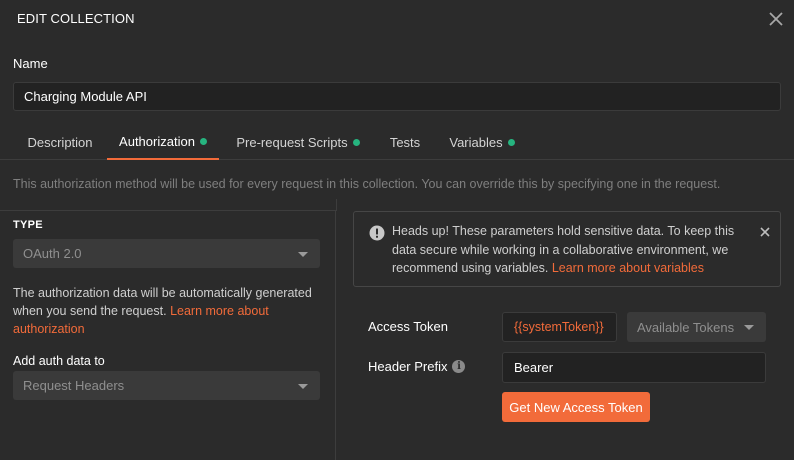 Image resolution: width=794 pixels, height=460 pixels. I want to click on access-token-input: {{systemToken}}, so click(559, 327).